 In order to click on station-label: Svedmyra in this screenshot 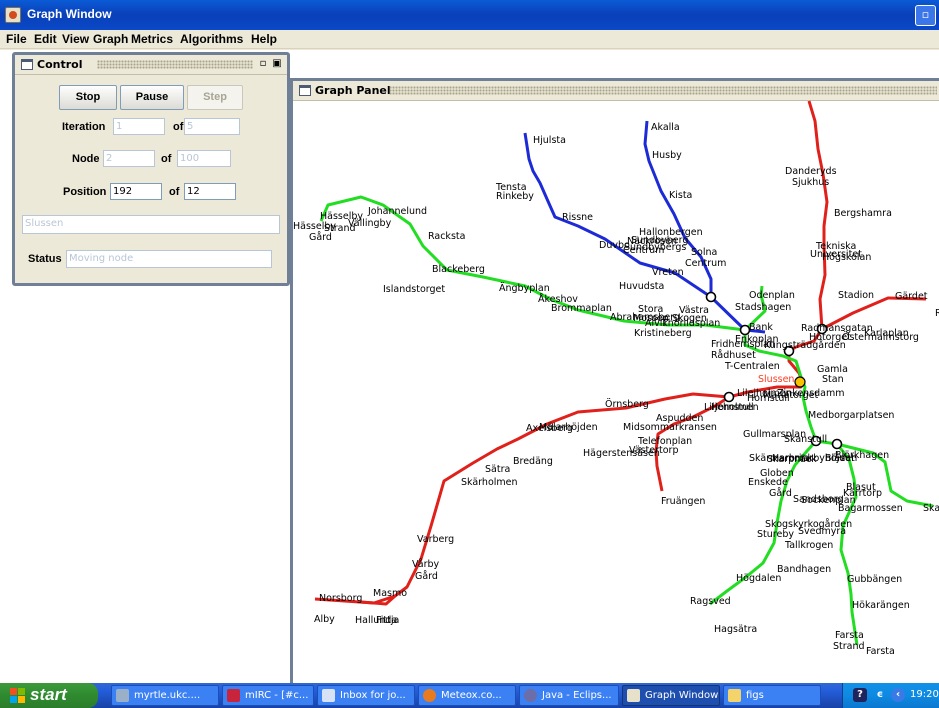, I will do `click(822, 531)`.